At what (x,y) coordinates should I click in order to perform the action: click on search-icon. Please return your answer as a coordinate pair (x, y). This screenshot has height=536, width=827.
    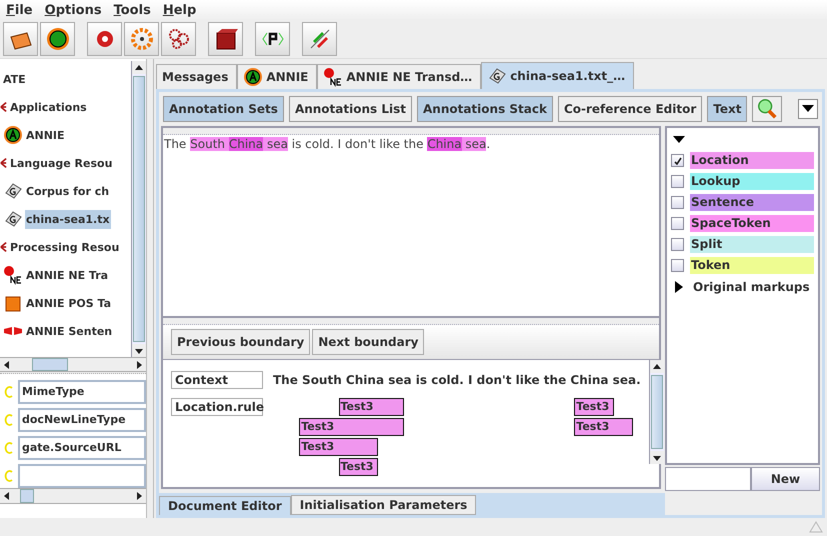
    Looking at the image, I should click on (767, 109).